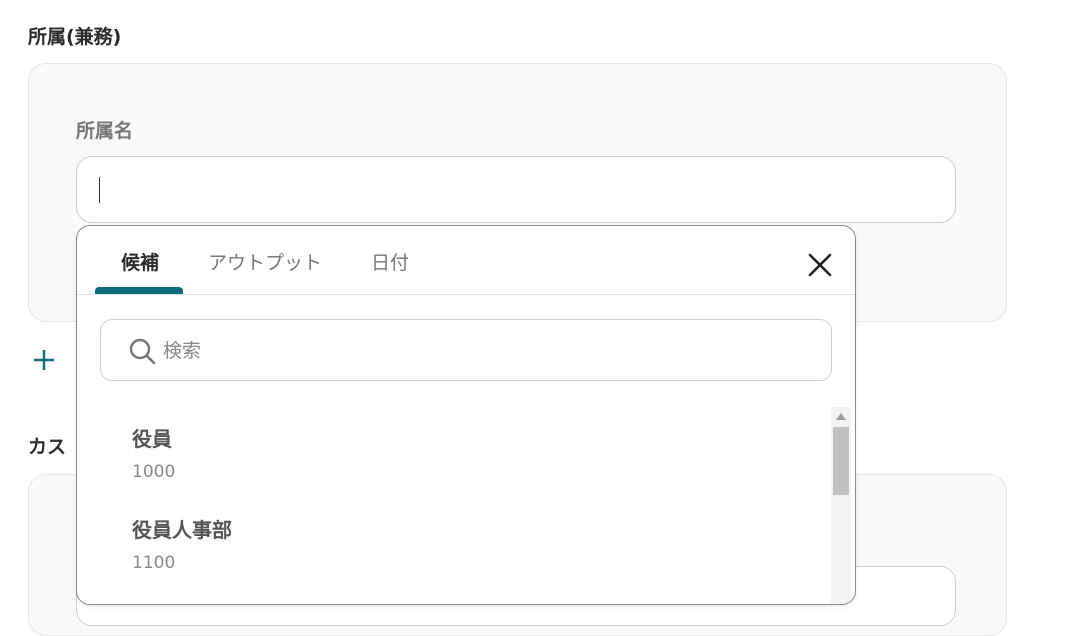  Describe the element at coordinates (139, 290) in the screenshot. I see `active-tab-indicator` at that location.